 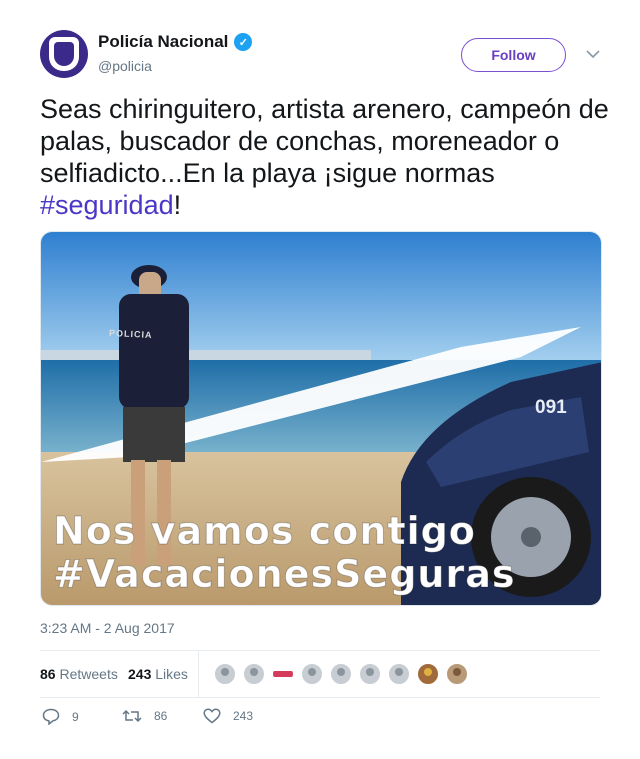 What do you see at coordinates (177, 205) in the screenshot?
I see `tweet-body-end: !` at bounding box center [177, 205].